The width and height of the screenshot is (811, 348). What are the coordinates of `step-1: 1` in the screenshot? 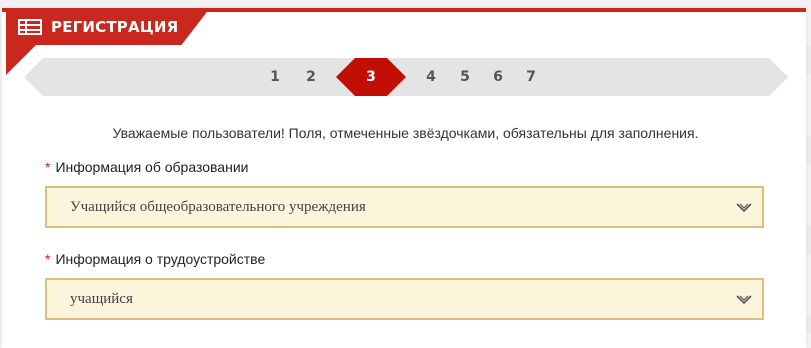 It's located at (275, 77).